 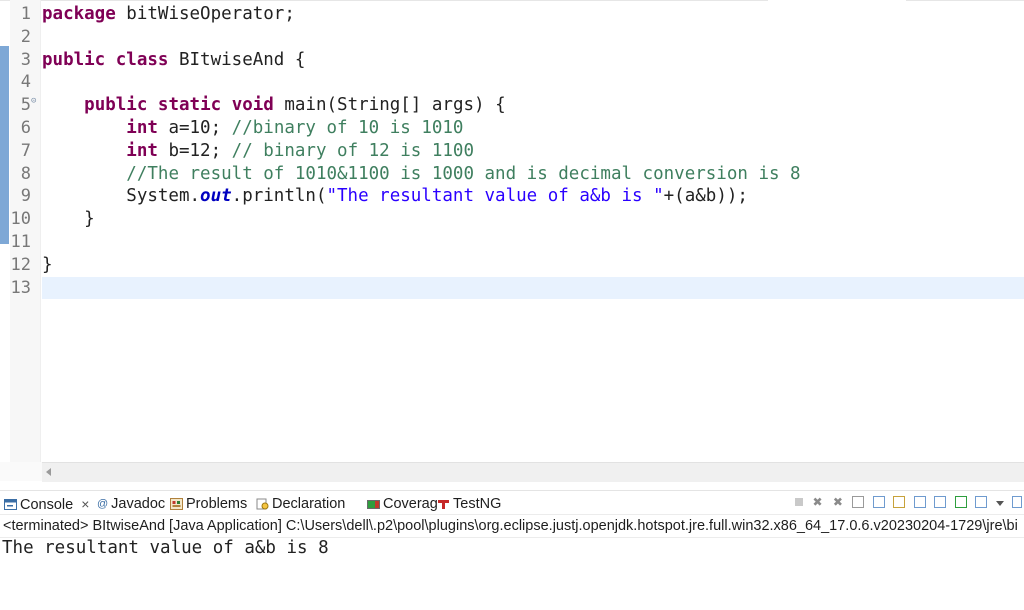 What do you see at coordinates (79, 14) in the screenshot?
I see `code-token: package` at bounding box center [79, 14].